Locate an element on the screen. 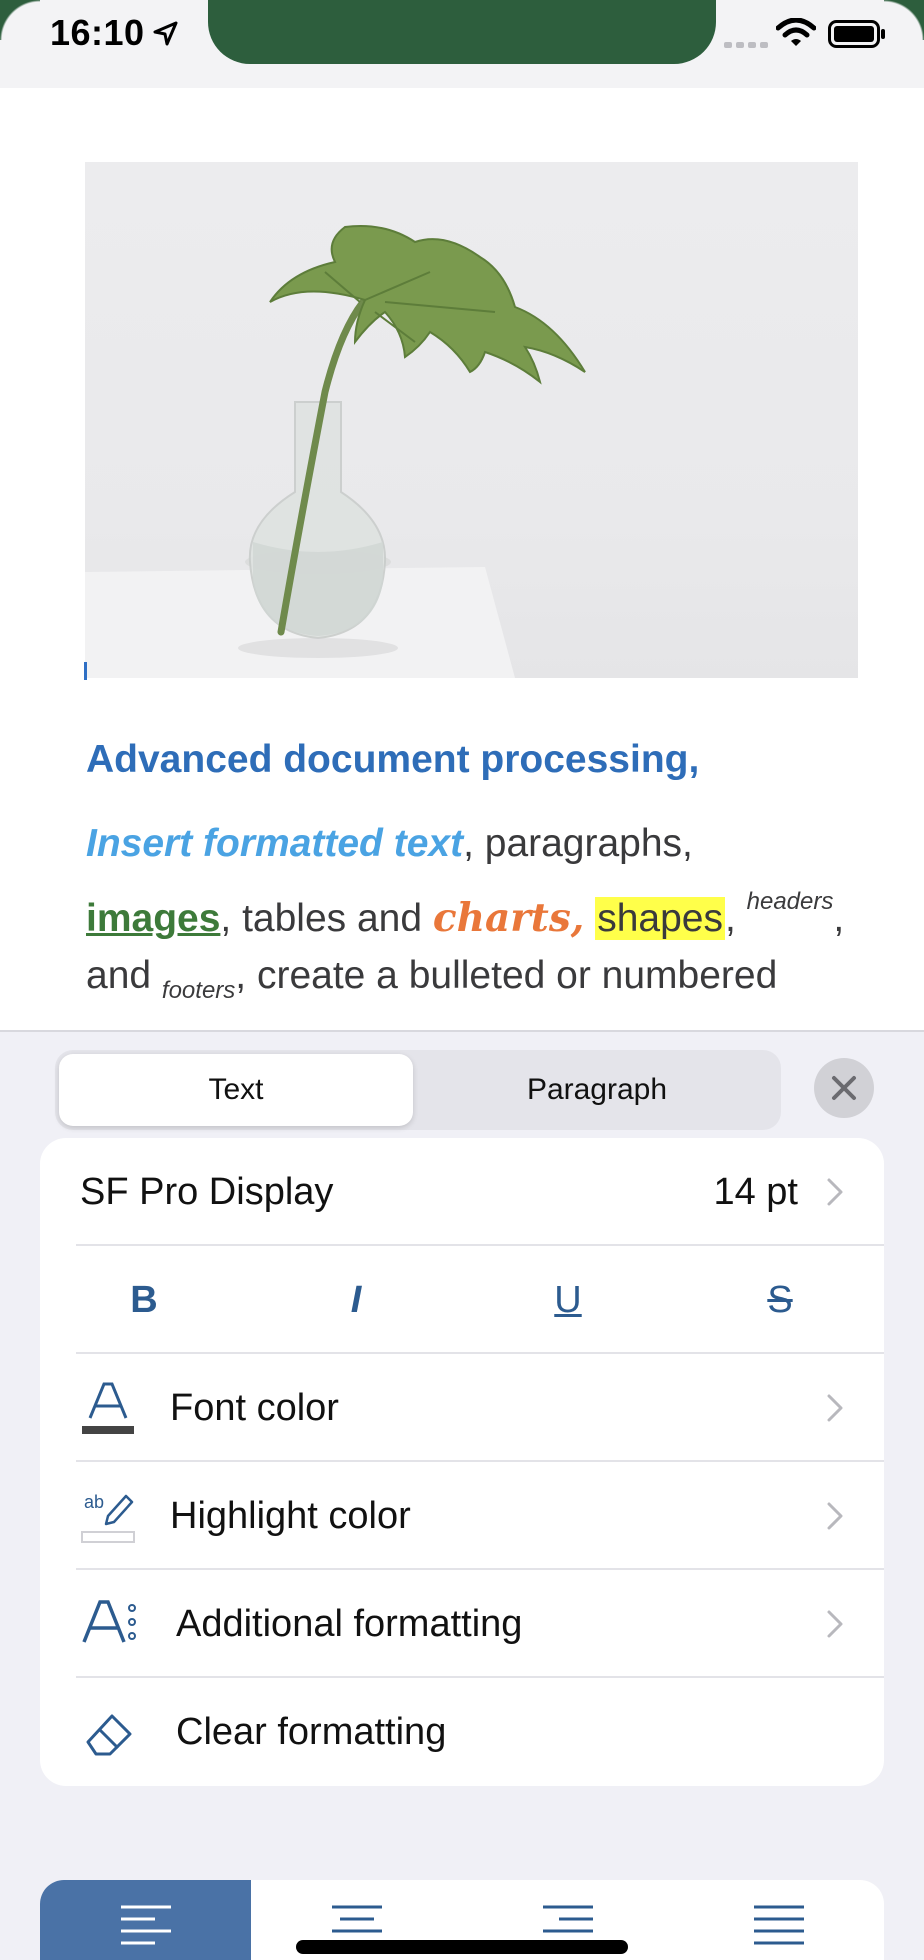 Image resolution: width=924 pixels, height=1960 pixels. underlined-text-span: images is located at coordinates (153, 918).